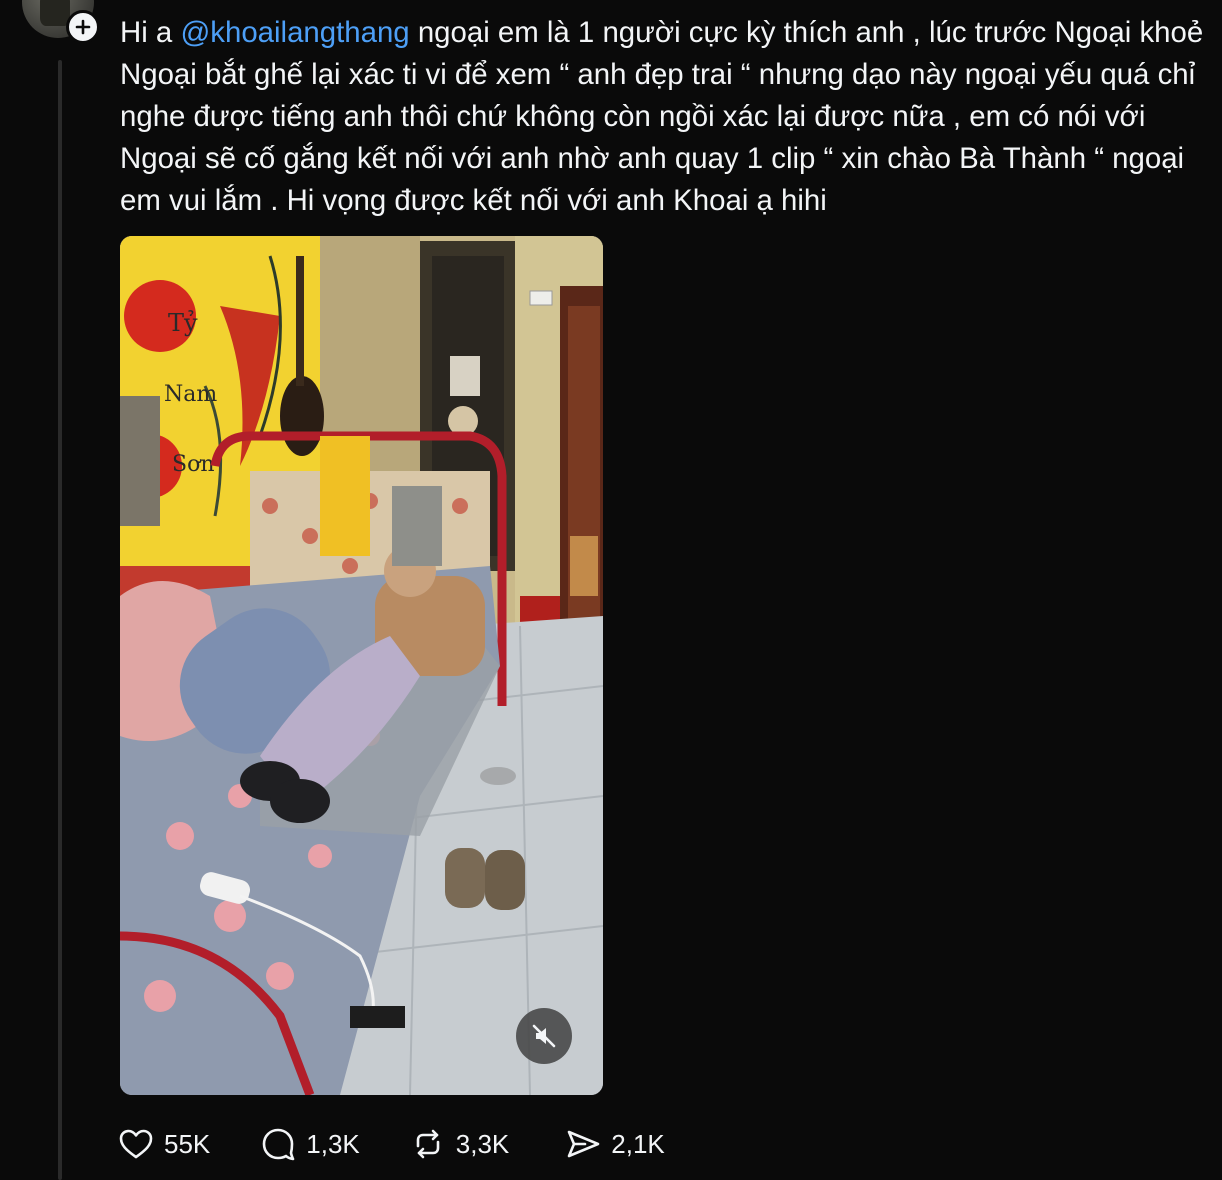  I want to click on speaker-muted-icon, so click(544, 1036).